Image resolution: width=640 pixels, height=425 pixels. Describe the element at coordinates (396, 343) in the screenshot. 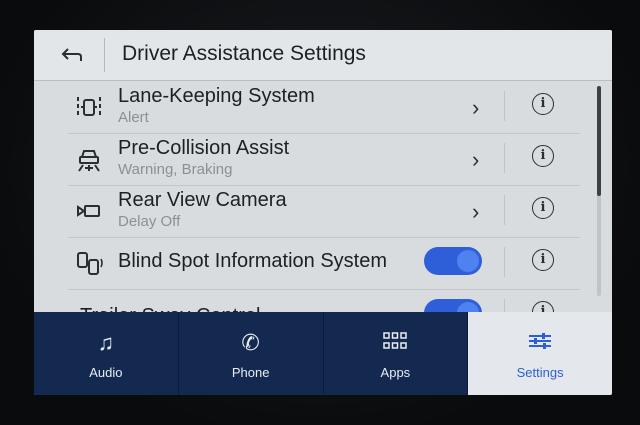

I see `apps-grid-icon` at that location.